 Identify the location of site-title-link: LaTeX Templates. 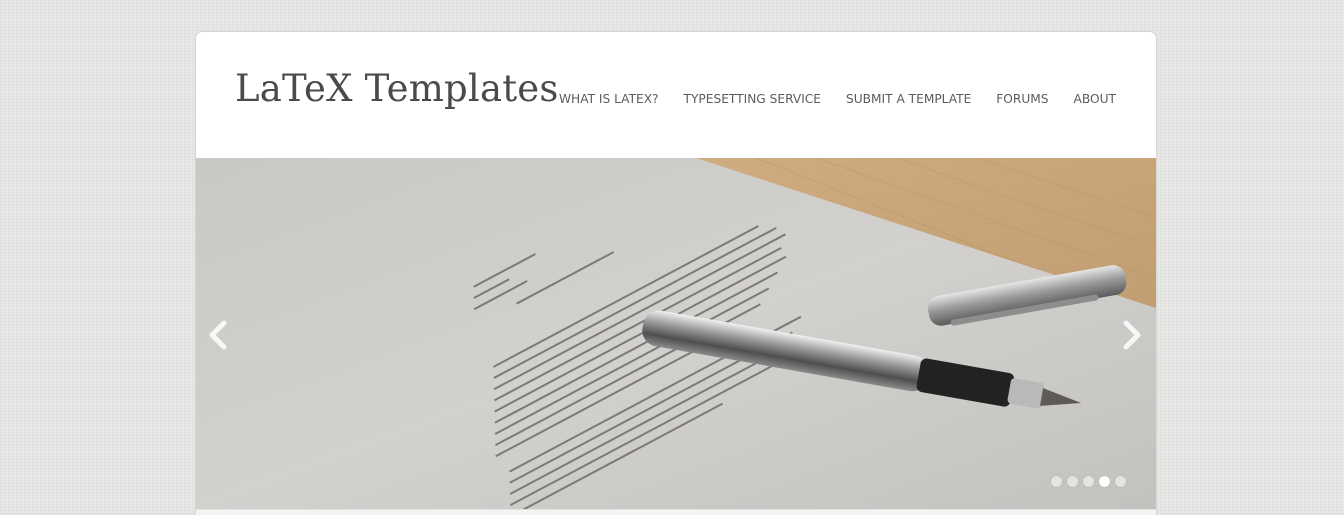
(397, 88).